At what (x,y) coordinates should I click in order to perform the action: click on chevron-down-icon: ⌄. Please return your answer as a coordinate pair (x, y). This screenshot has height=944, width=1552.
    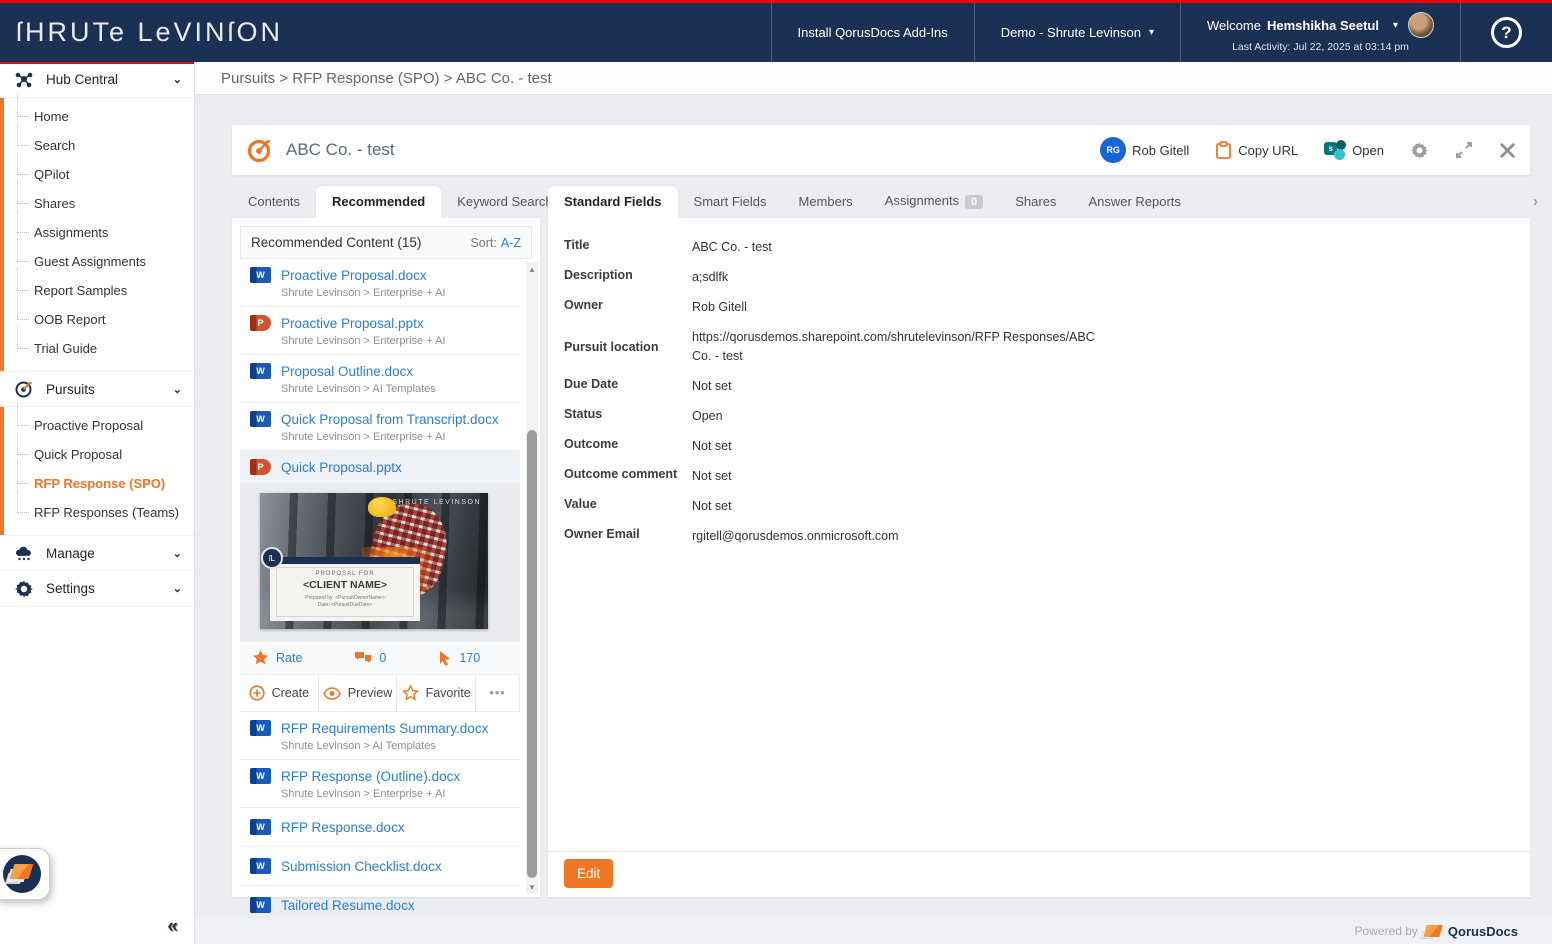
    Looking at the image, I should click on (177, 80).